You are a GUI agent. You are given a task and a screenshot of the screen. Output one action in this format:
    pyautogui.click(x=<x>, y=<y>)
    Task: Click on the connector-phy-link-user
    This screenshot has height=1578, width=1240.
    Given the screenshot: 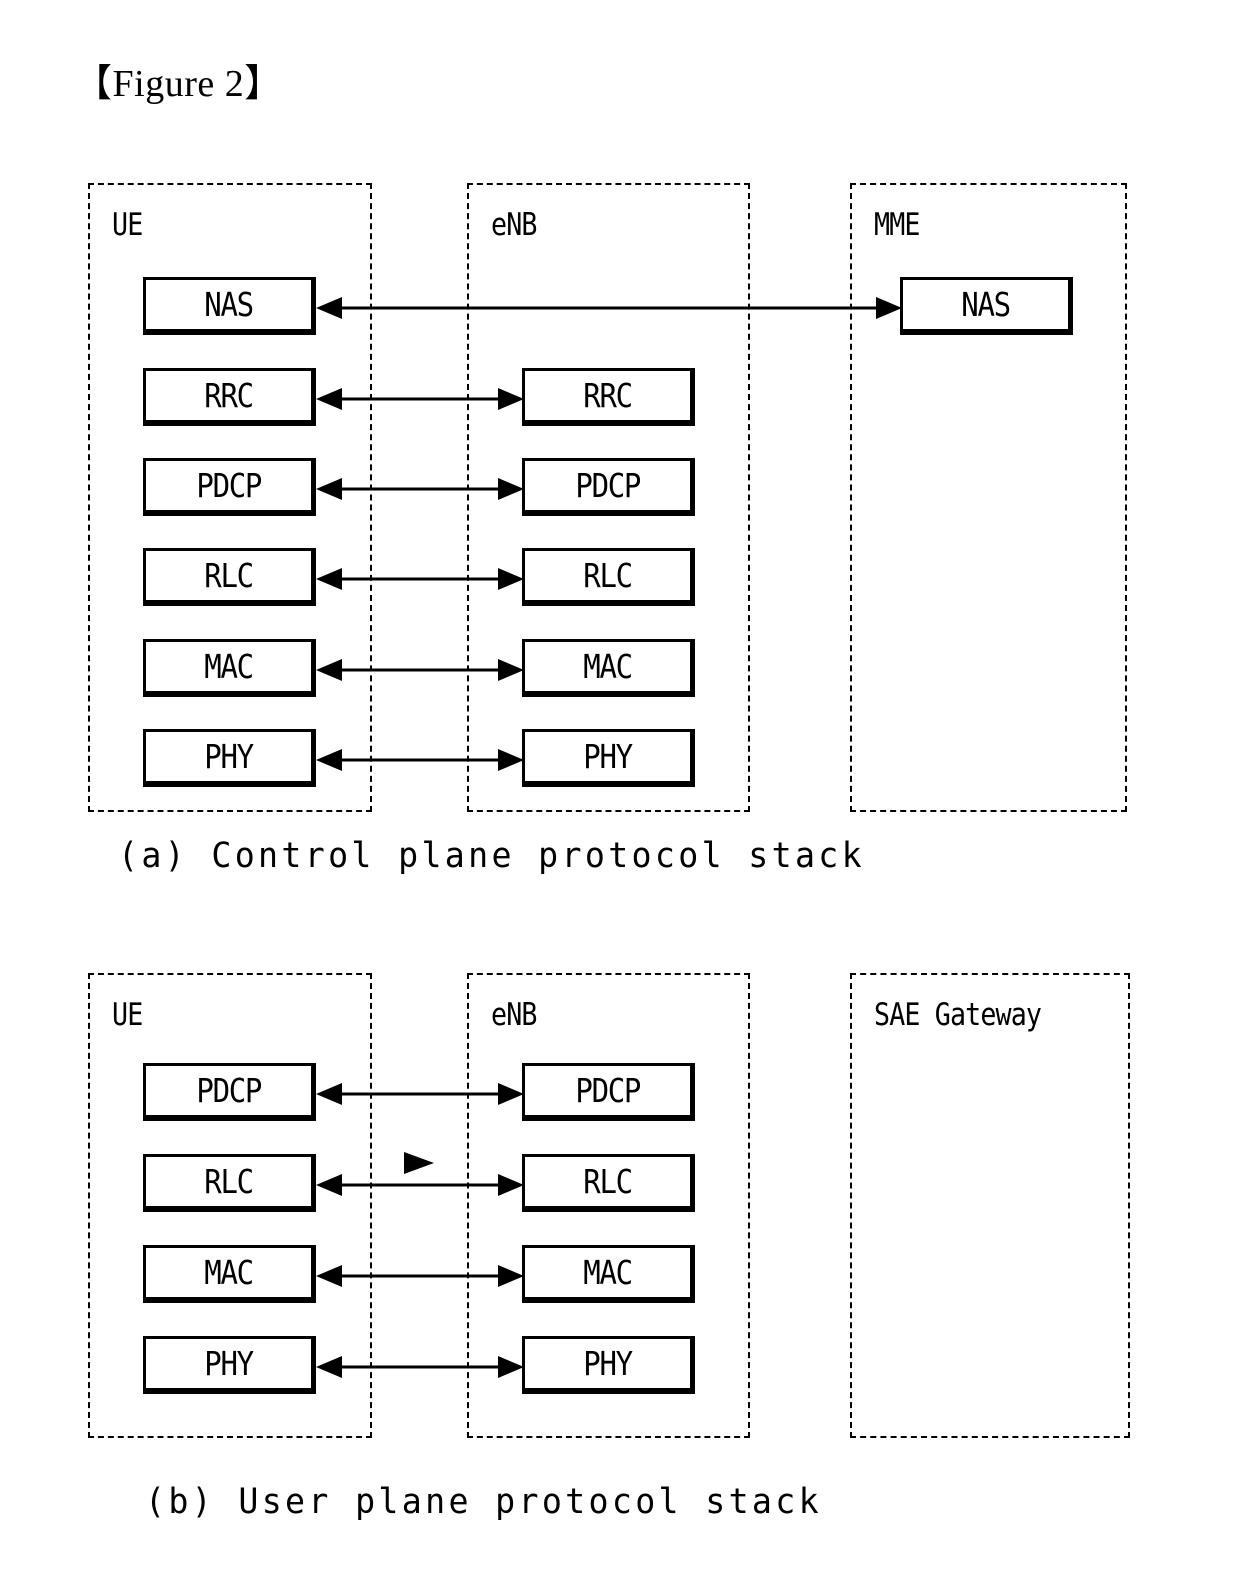 What is the action you would take?
    pyautogui.click(x=420, y=1367)
    